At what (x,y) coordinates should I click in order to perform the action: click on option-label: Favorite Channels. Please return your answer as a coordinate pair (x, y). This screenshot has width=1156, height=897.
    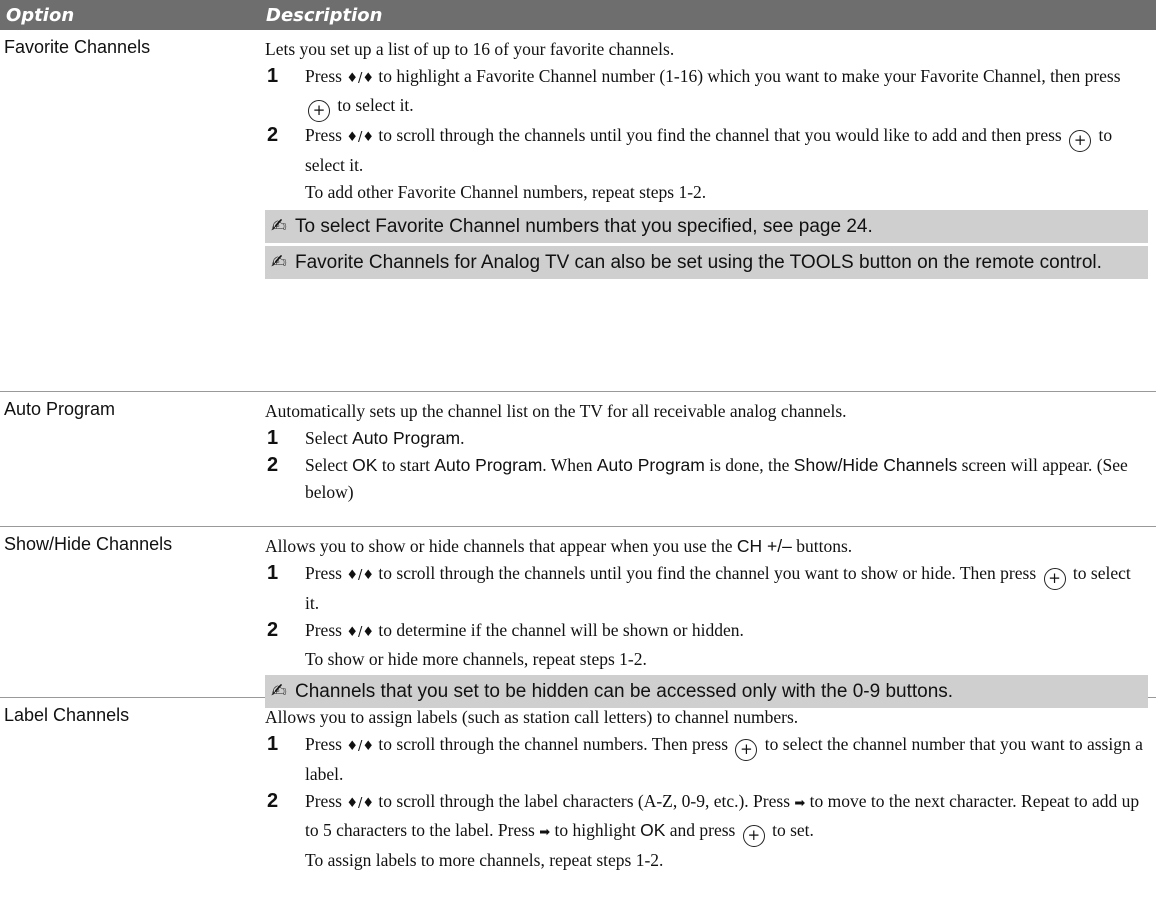
    Looking at the image, I should click on (77, 47).